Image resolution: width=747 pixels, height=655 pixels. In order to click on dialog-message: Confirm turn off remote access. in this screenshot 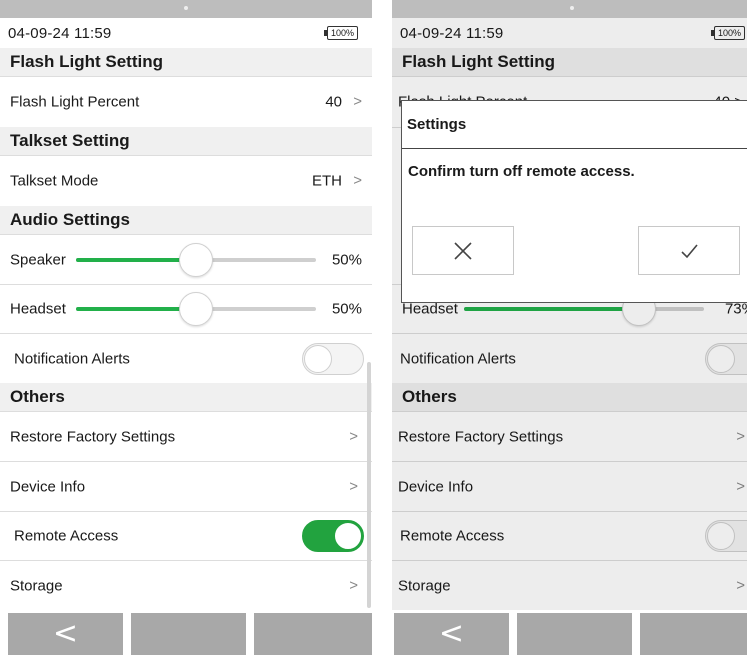, I will do `click(521, 171)`.